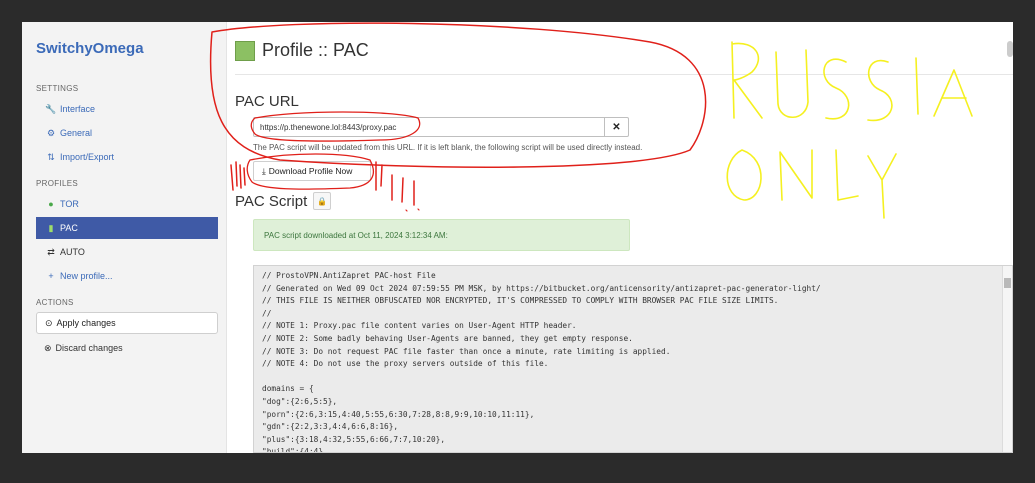  I want to click on switch-icon: ⇄, so click(51, 251).